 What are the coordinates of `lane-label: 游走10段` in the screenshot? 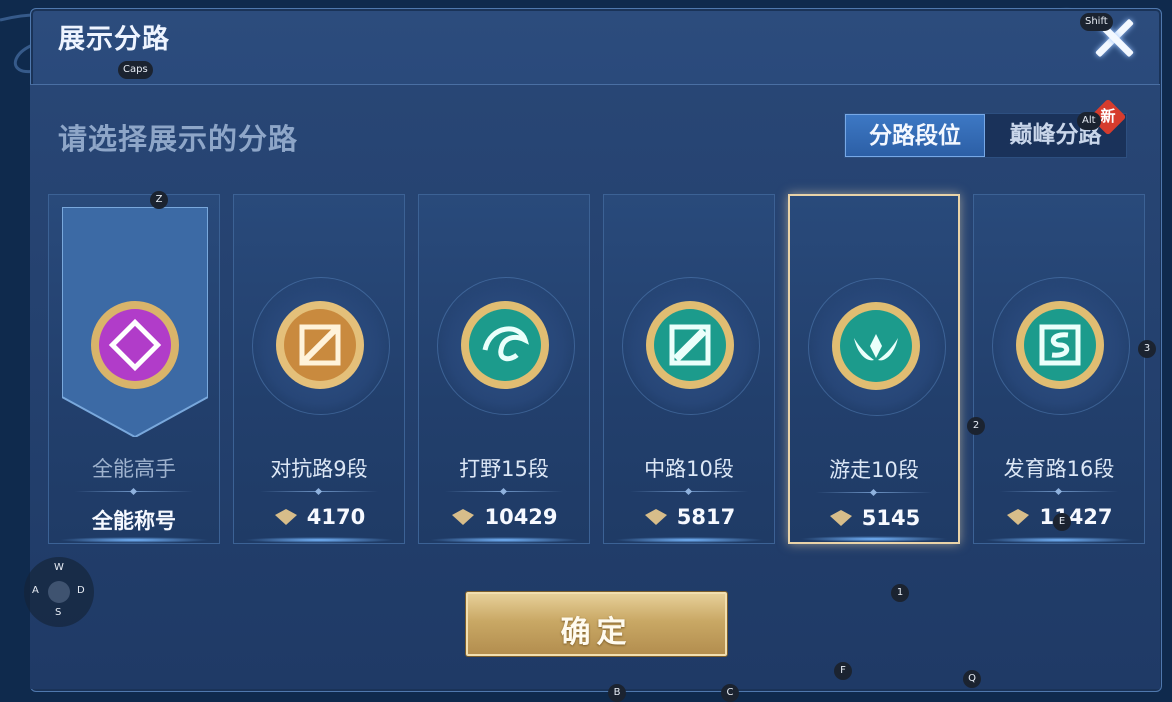 It's located at (874, 470).